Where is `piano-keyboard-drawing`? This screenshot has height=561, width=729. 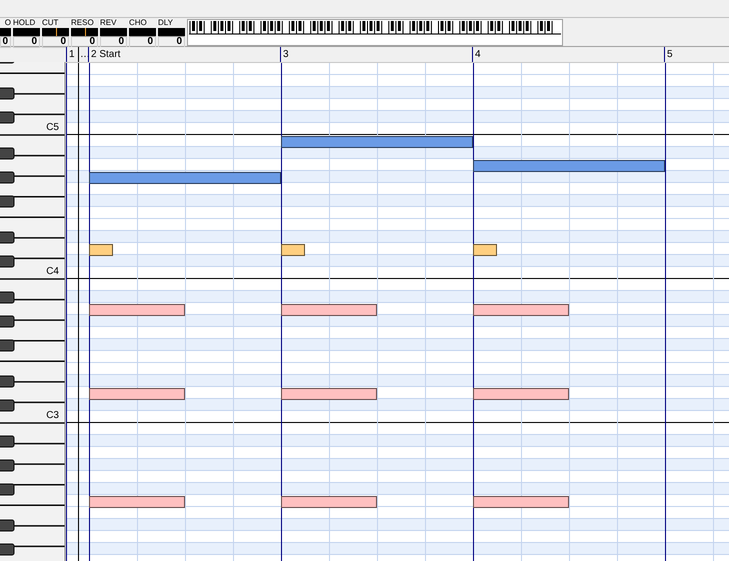 piano-keyboard-drawing is located at coordinates (33, 311).